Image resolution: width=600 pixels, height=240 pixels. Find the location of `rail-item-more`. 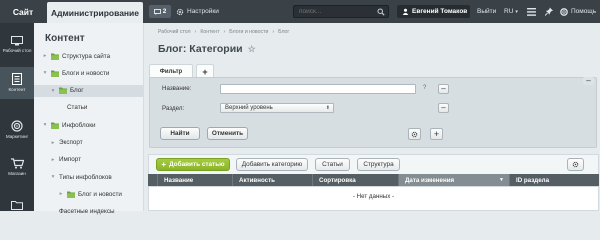

rail-item-more is located at coordinates (17, 205).